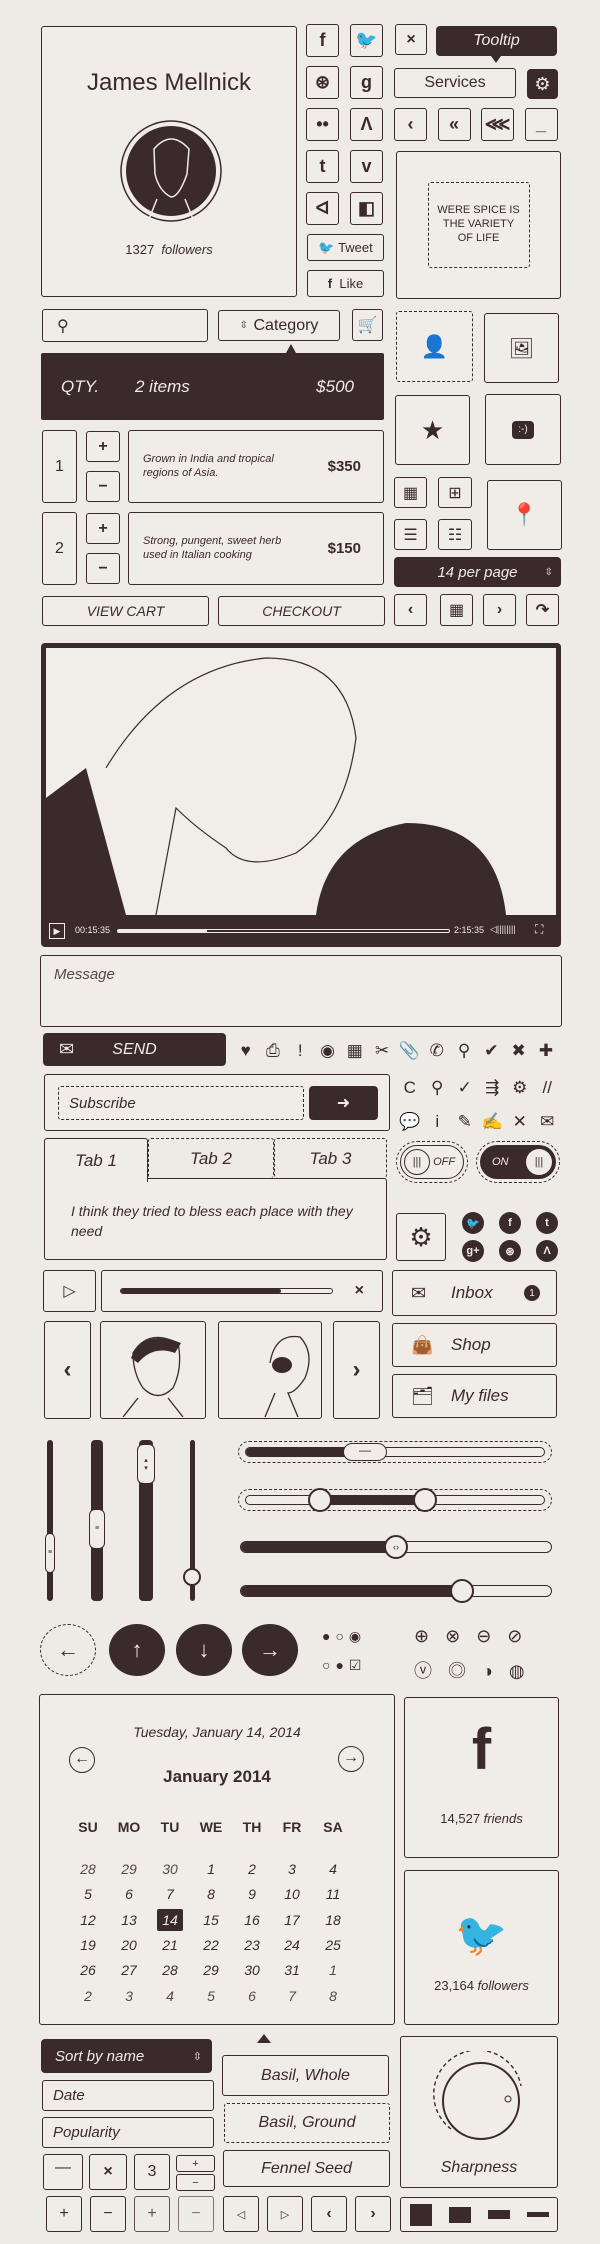 The height and width of the screenshot is (2244, 600). What do you see at coordinates (204, 1650) in the screenshot?
I see `down-round-button: ↓` at bounding box center [204, 1650].